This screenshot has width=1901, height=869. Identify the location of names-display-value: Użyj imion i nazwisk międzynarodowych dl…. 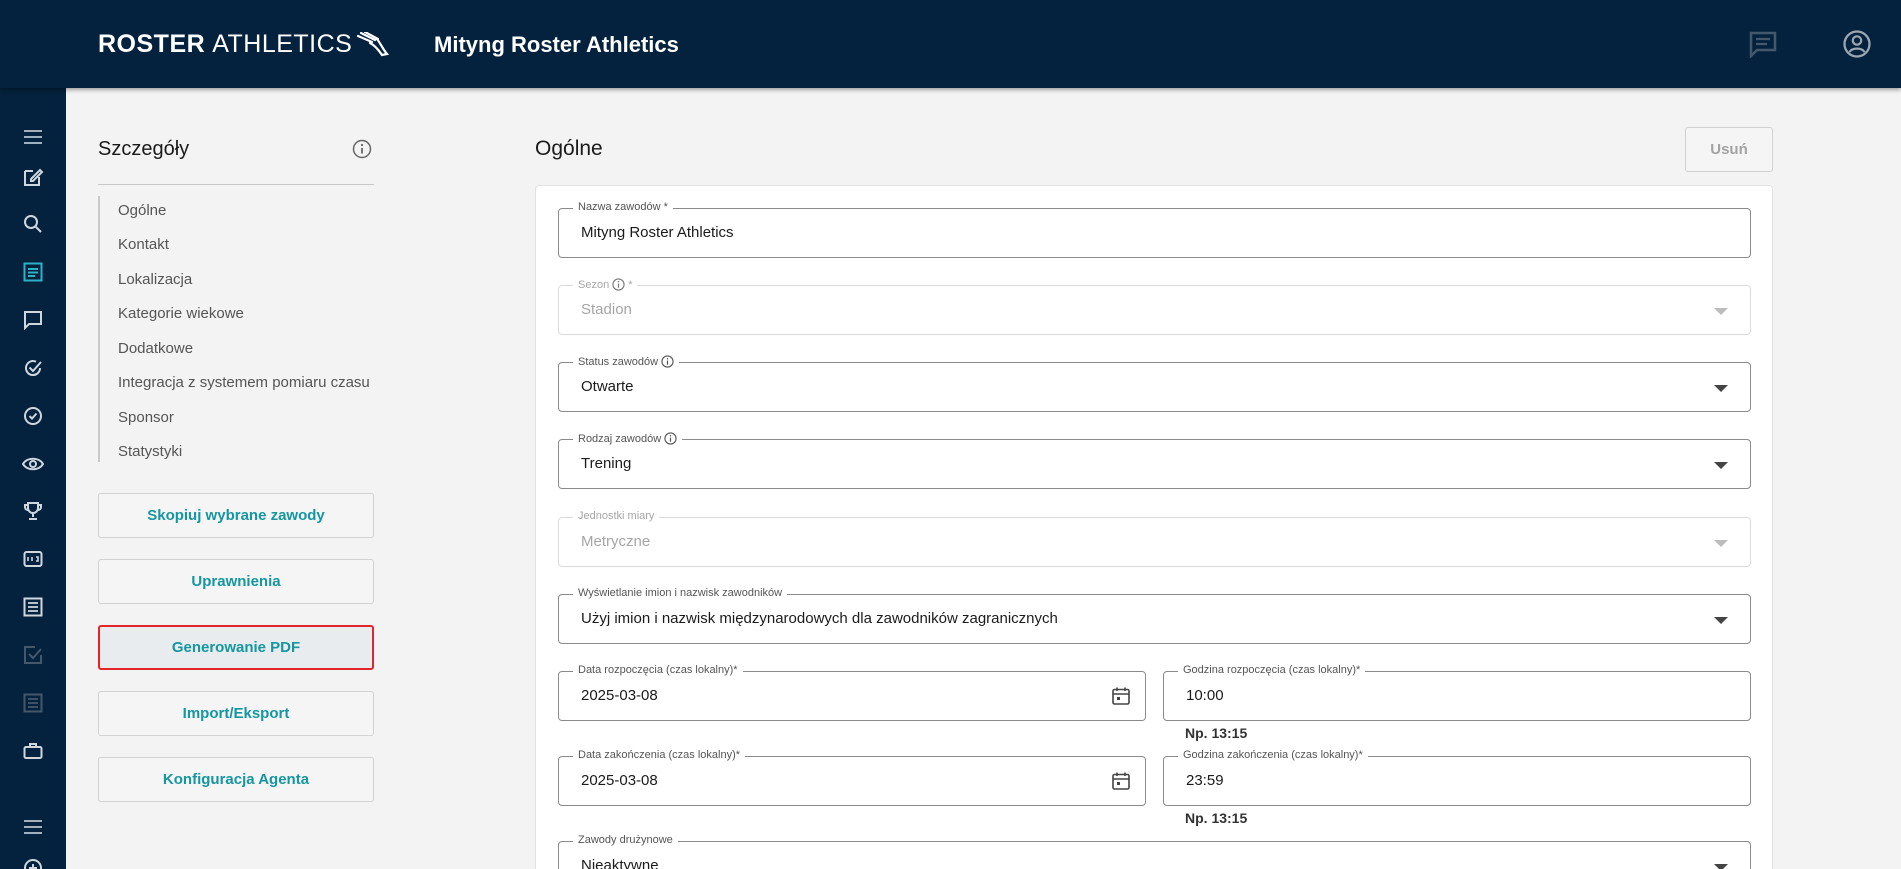
(819, 618).